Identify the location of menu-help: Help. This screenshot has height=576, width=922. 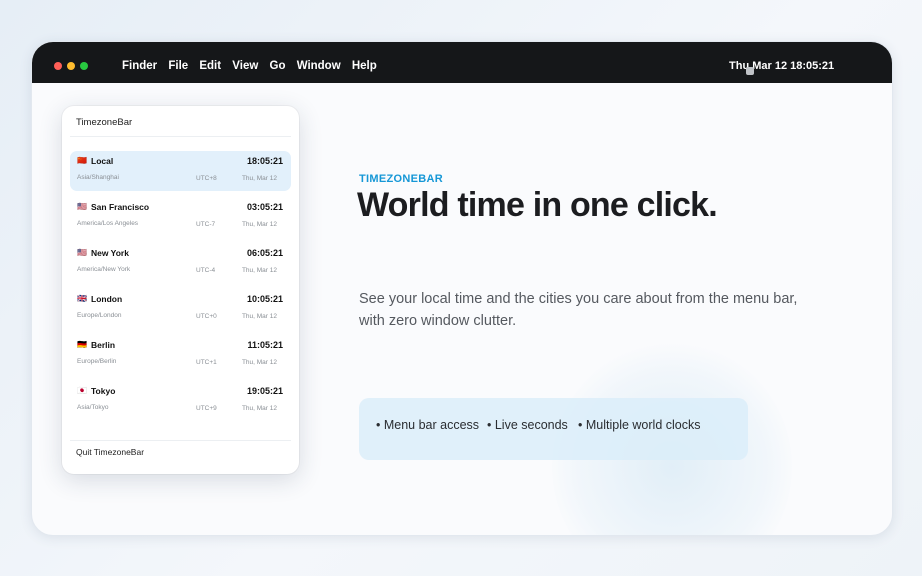
(364, 66).